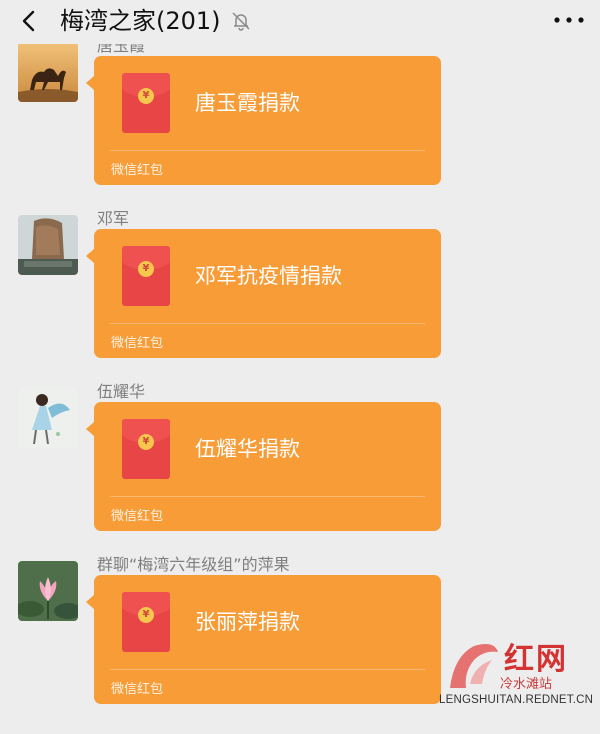 This screenshot has height=734, width=600. Describe the element at coordinates (516, 700) in the screenshot. I see `watermark-url: LENGSHUITAN.REDNET.CN` at that location.